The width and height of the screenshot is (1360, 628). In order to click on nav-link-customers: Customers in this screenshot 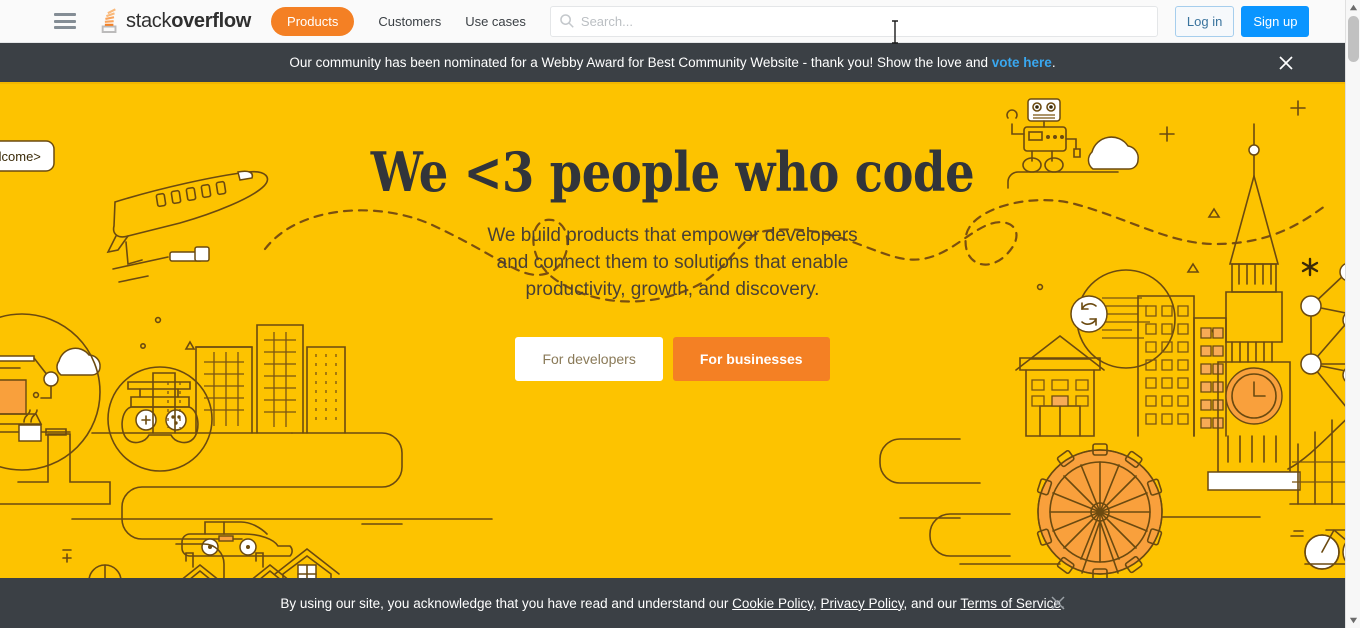, I will do `click(409, 21)`.